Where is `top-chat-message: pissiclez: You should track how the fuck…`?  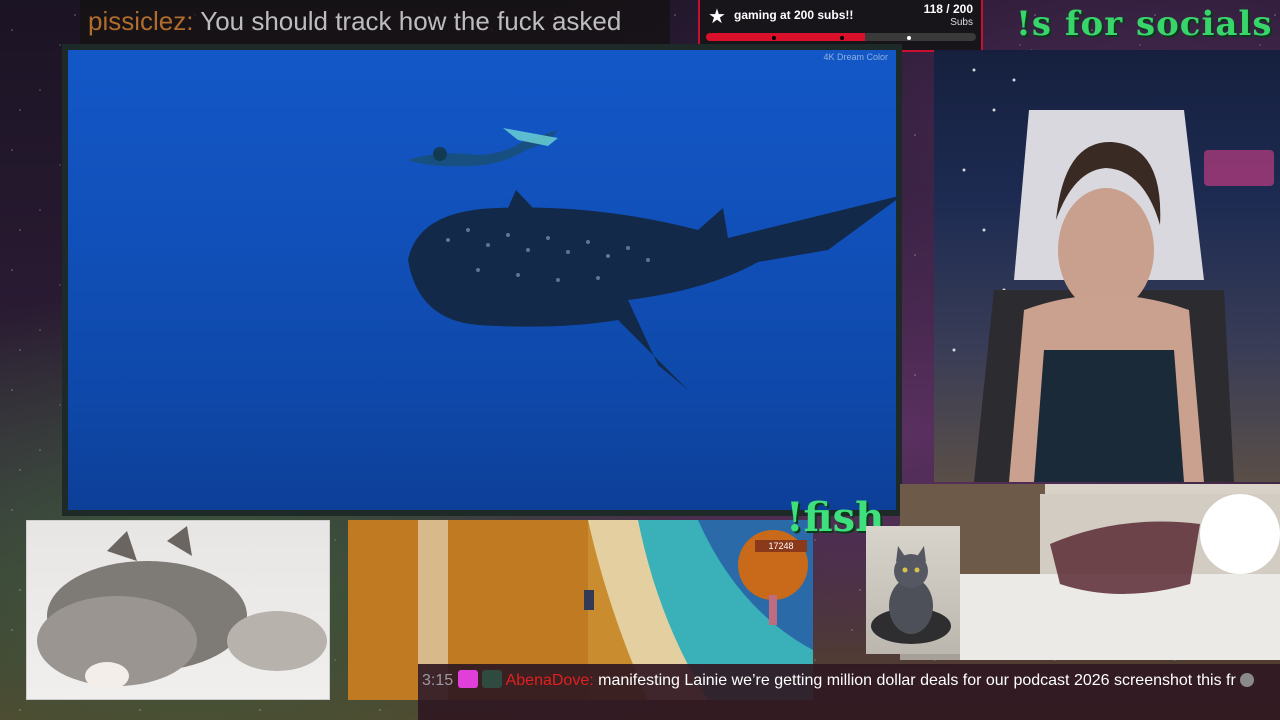
top-chat-message: pissiclez: You should track how the fuck… is located at coordinates (375, 22).